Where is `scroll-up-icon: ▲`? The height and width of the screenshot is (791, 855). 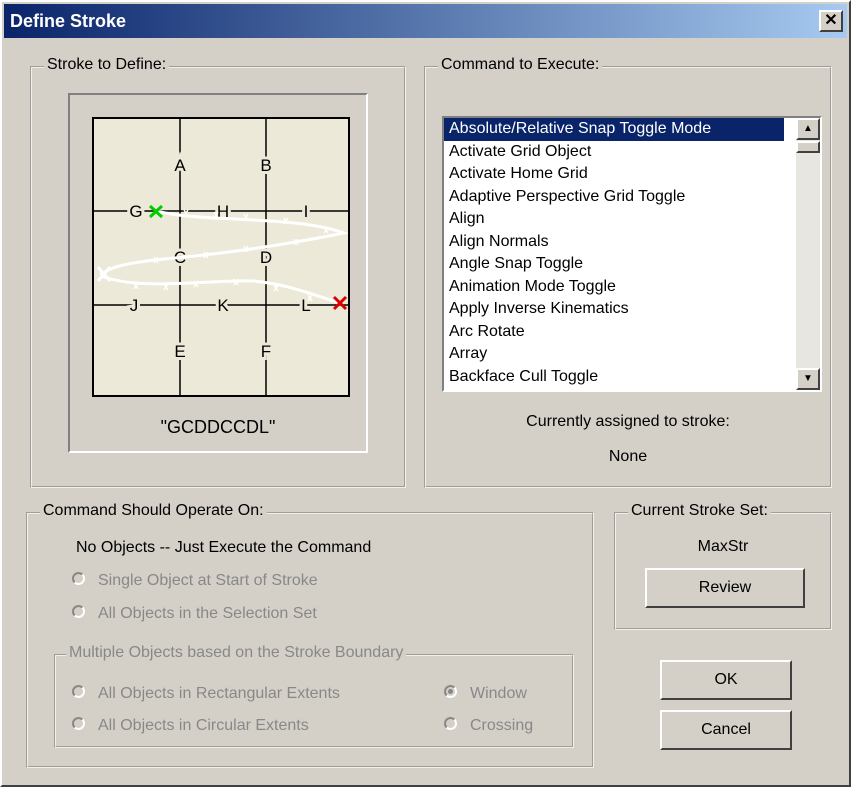 scroll-up-icon: ▲ is located at coordinates (808, 128).